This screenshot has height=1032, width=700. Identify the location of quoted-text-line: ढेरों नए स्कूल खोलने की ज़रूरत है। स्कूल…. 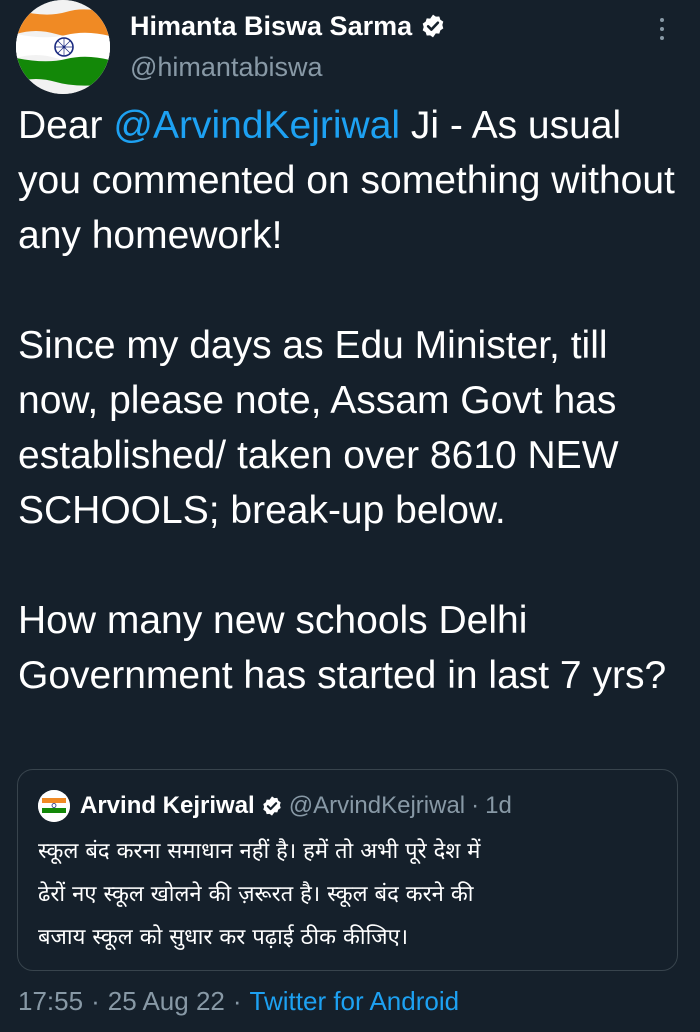
(256, 894).